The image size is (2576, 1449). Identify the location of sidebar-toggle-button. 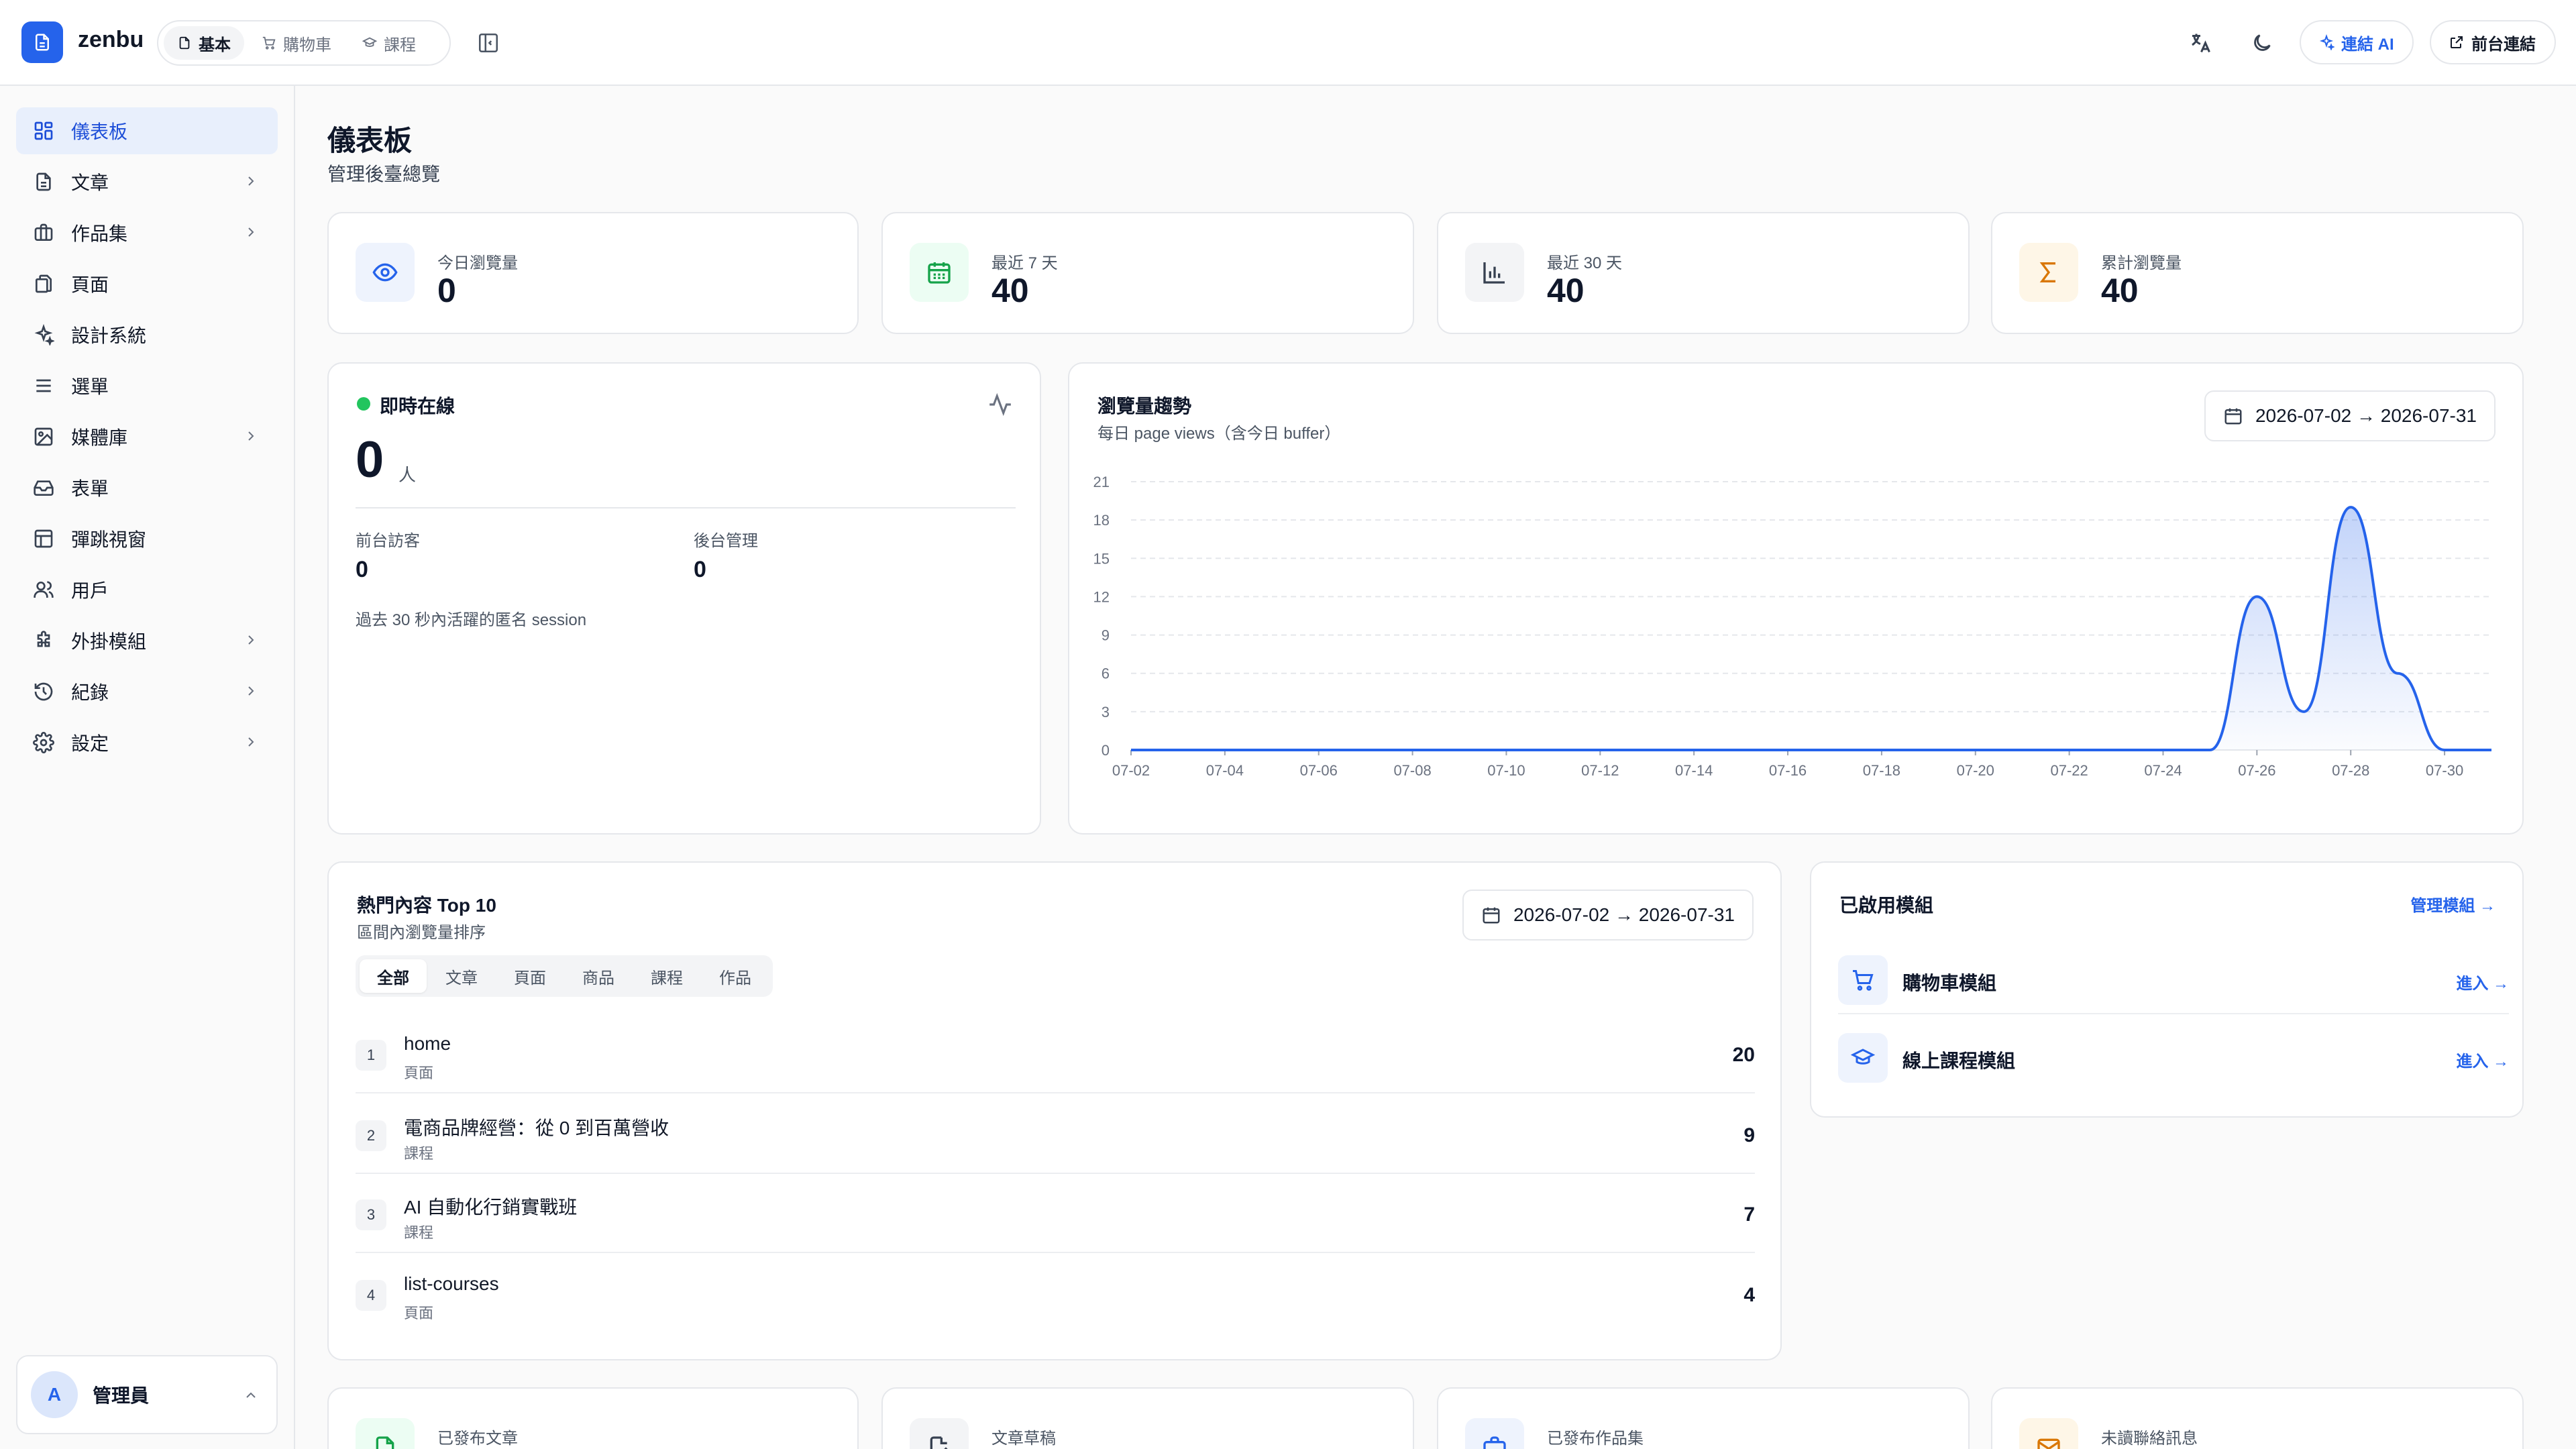
(488, 43).